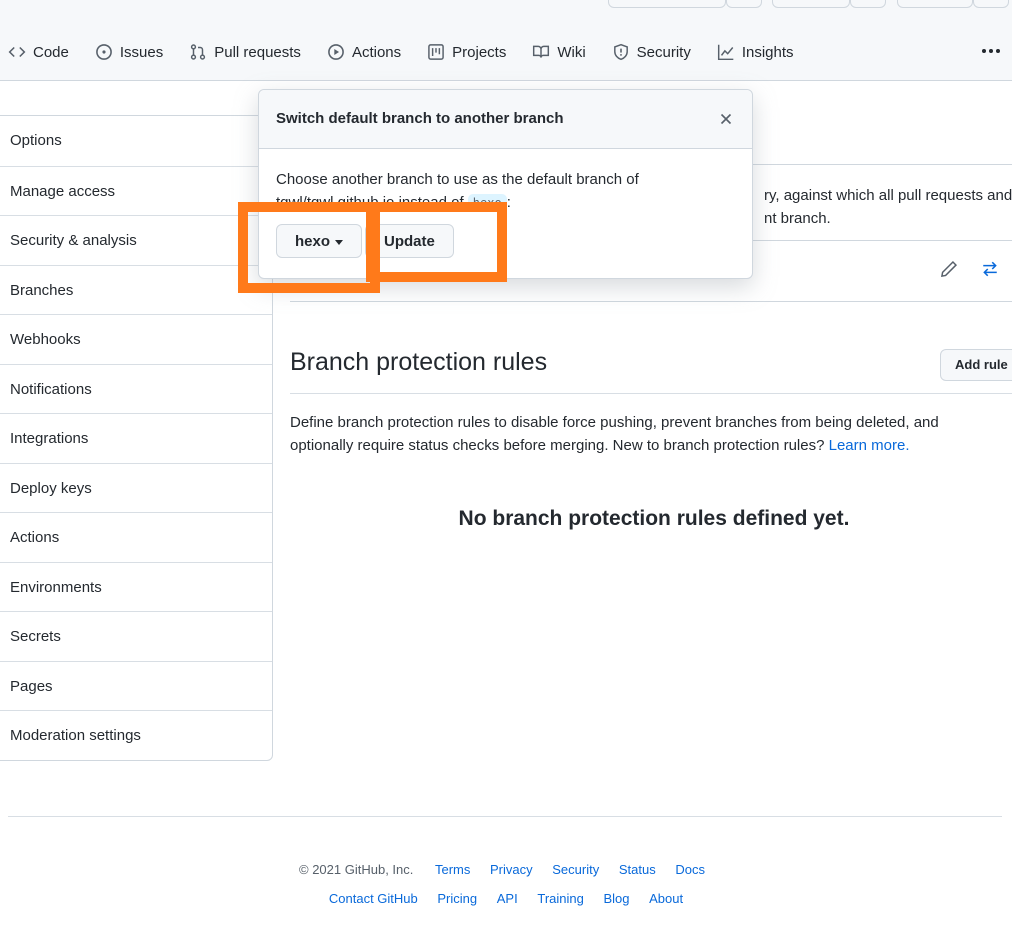 The height and width of the screenshot is (930, 1012). Describe the element at coordinates (725, 52) in the screenshot. I see `graph-icon` at that location.